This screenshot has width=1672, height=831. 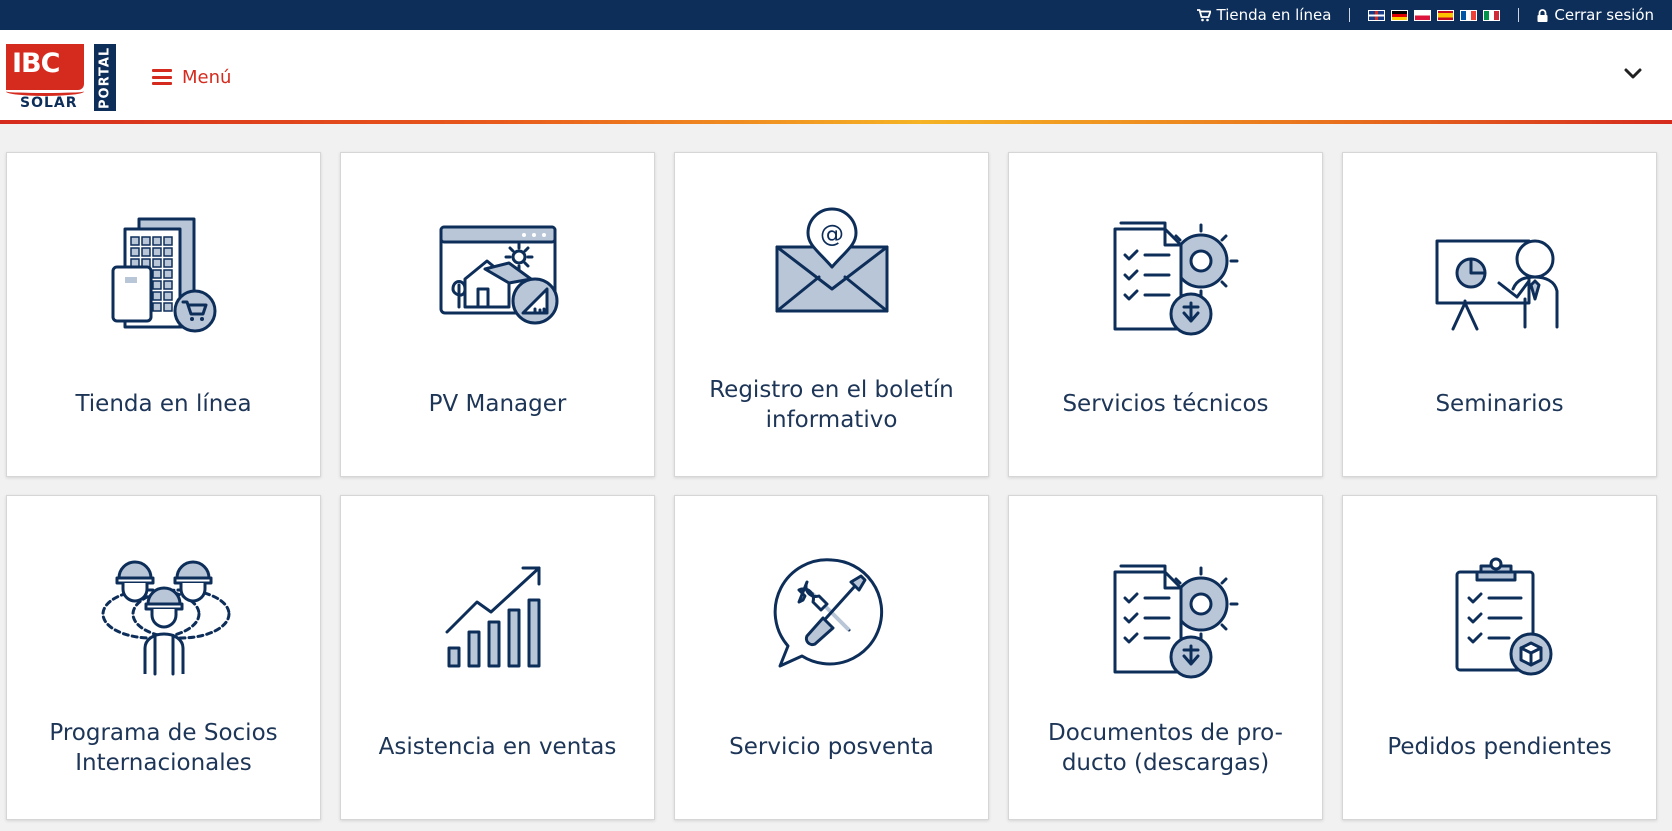 I want to click on logo-mark: IBC SOLAR, so click(x=45, y=77).